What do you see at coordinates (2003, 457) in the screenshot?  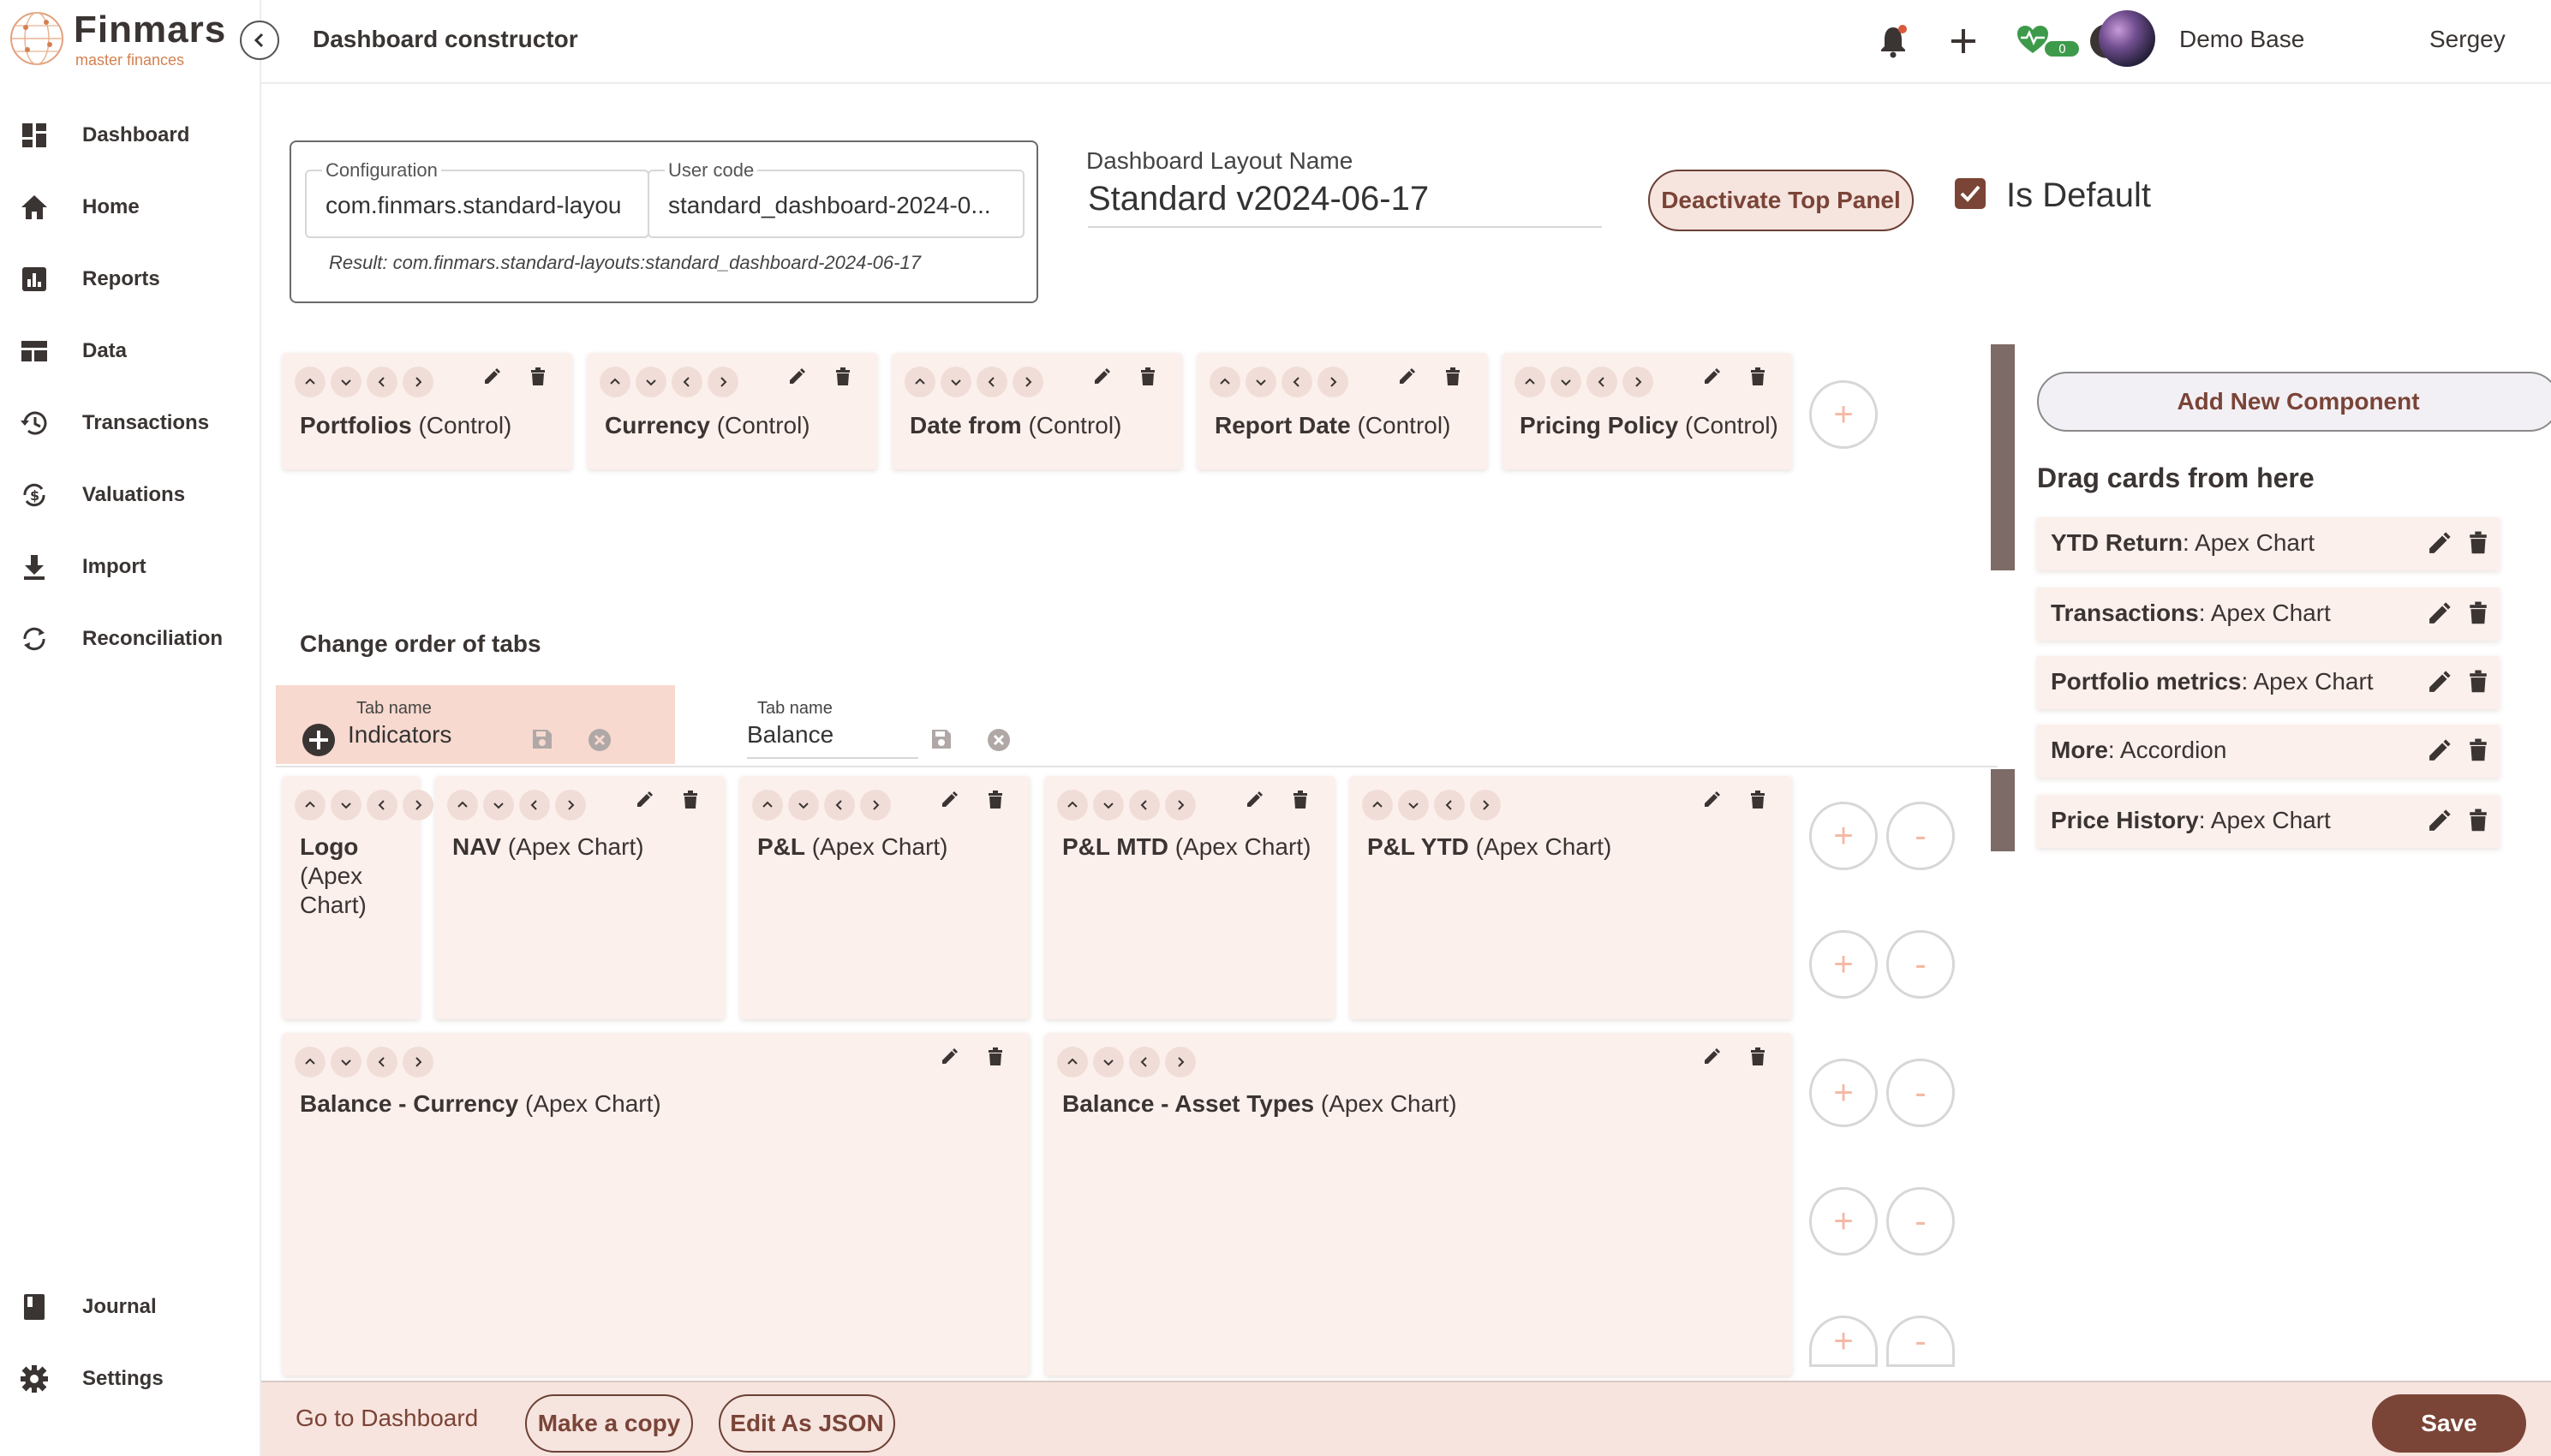 I see `drag-handle-top` at bounding box center [2003, 457].